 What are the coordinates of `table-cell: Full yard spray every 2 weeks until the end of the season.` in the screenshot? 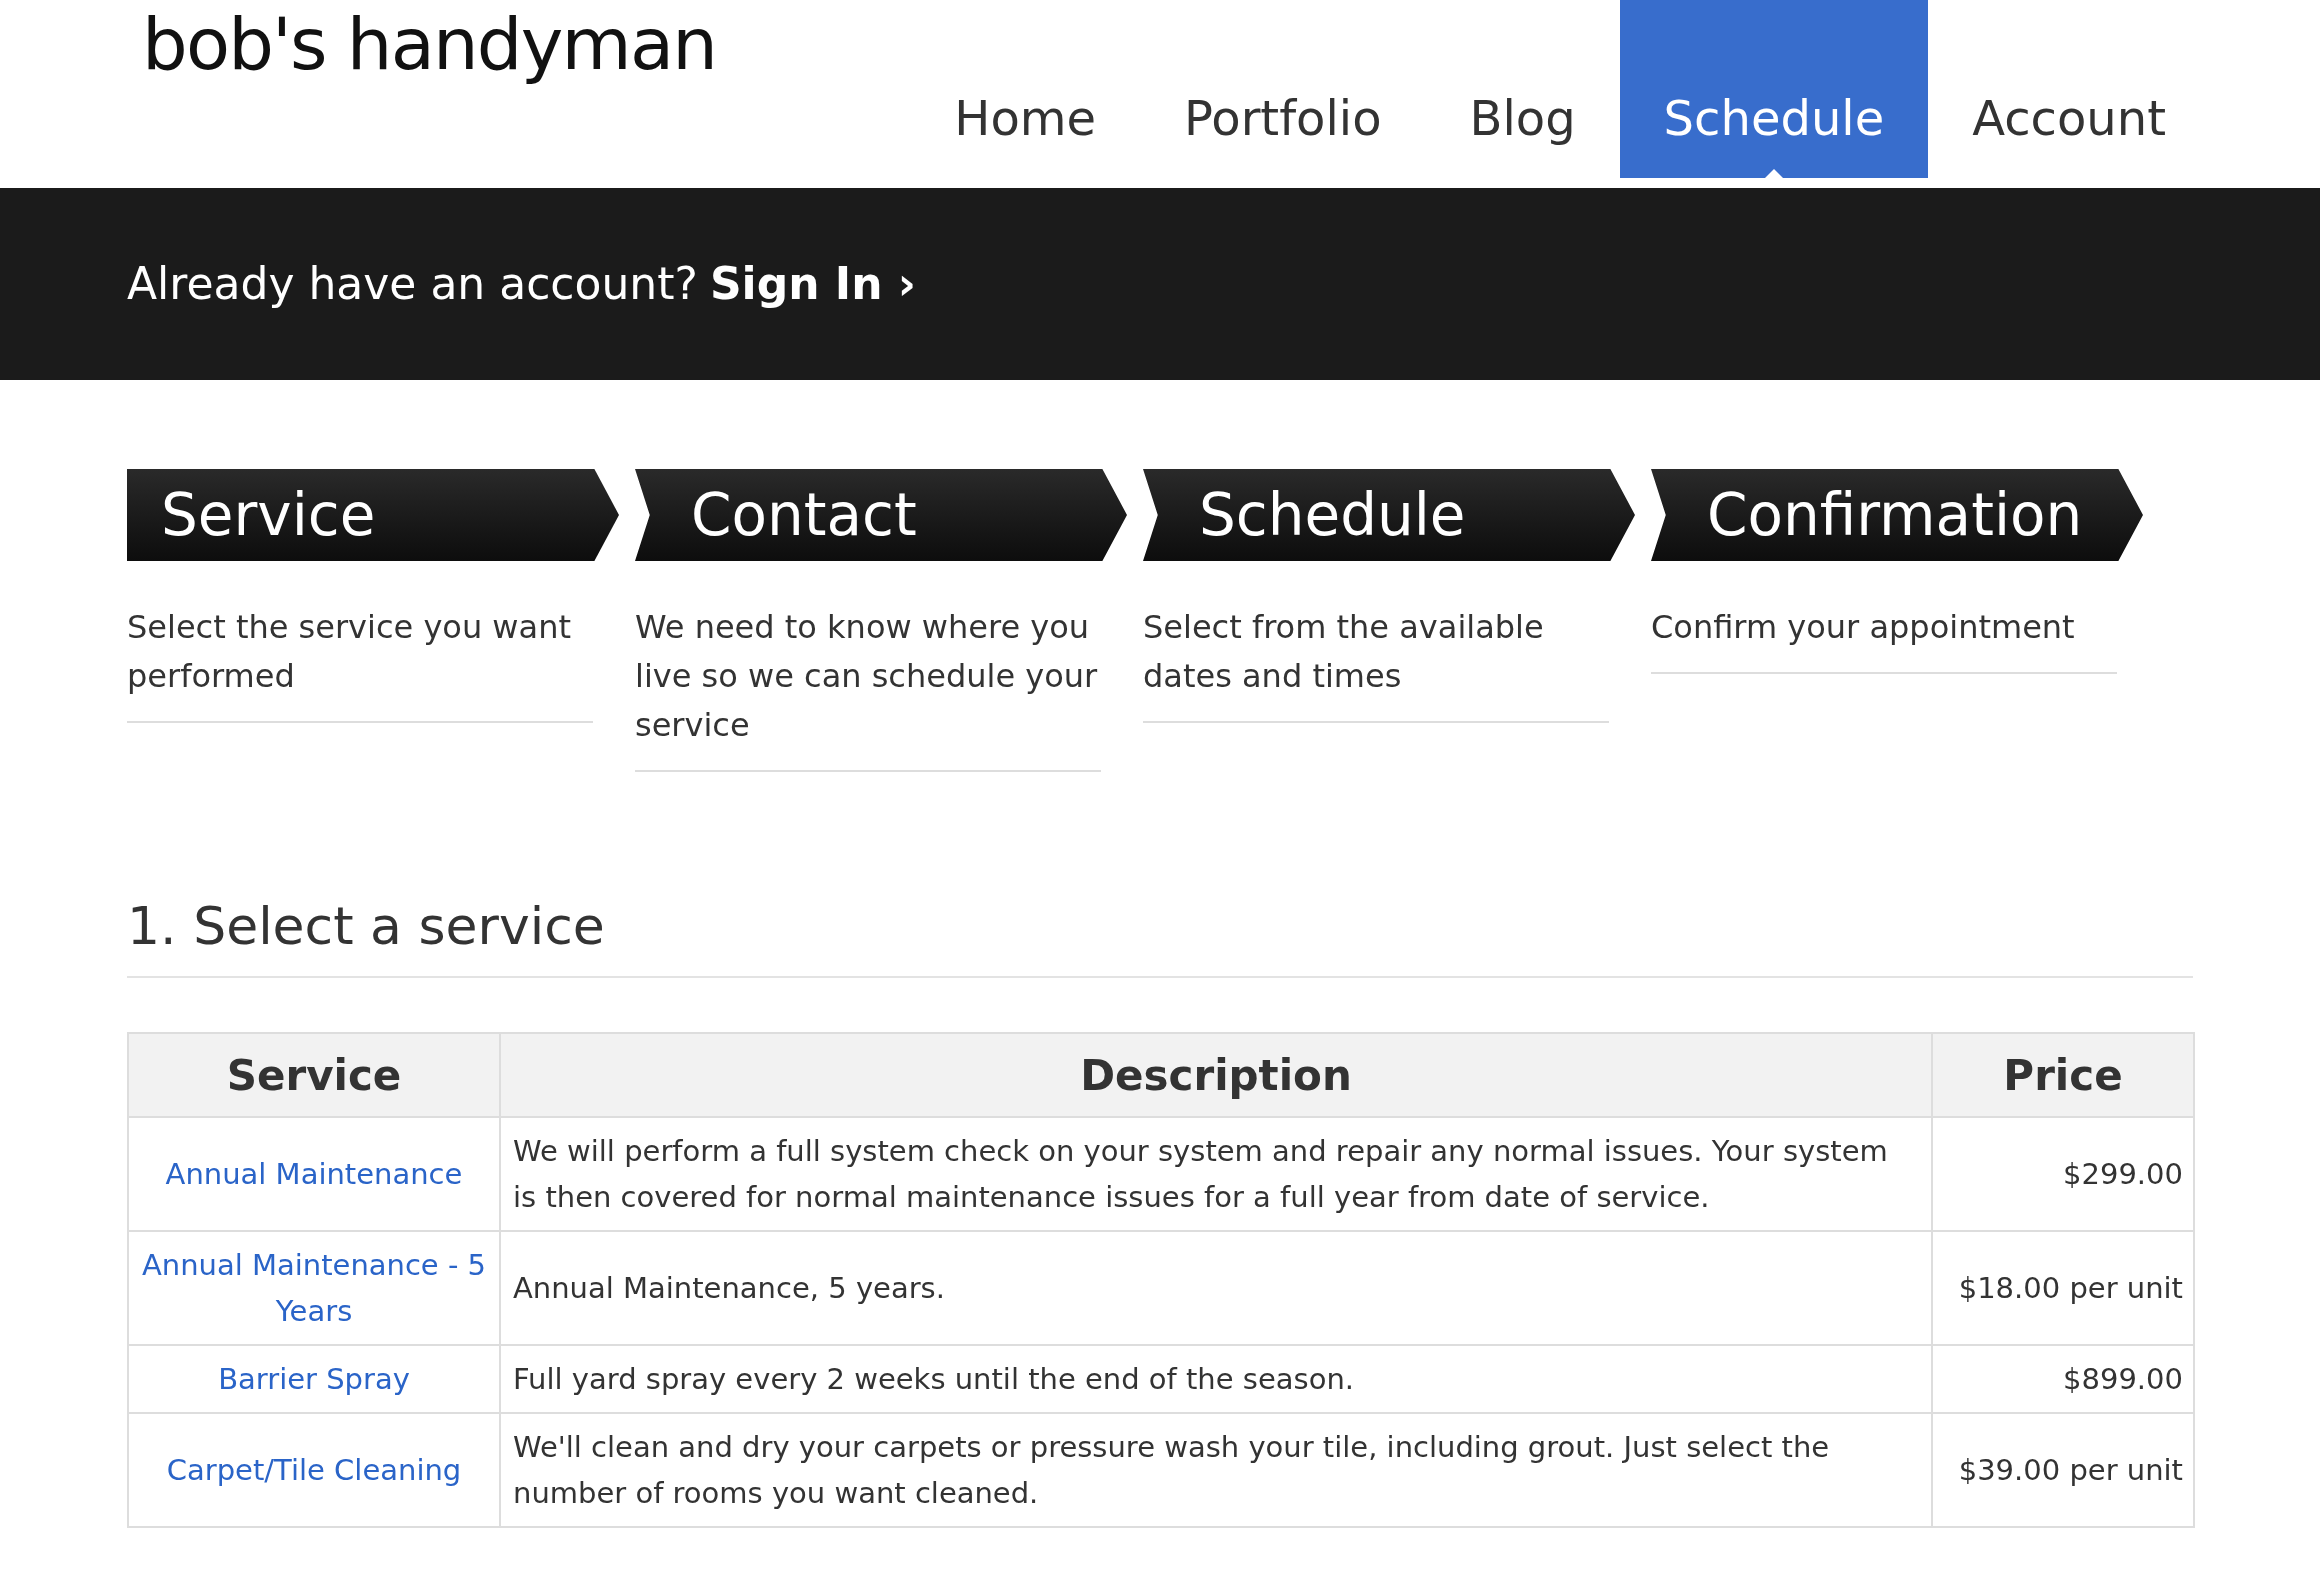 It's located at (1216, 1379).